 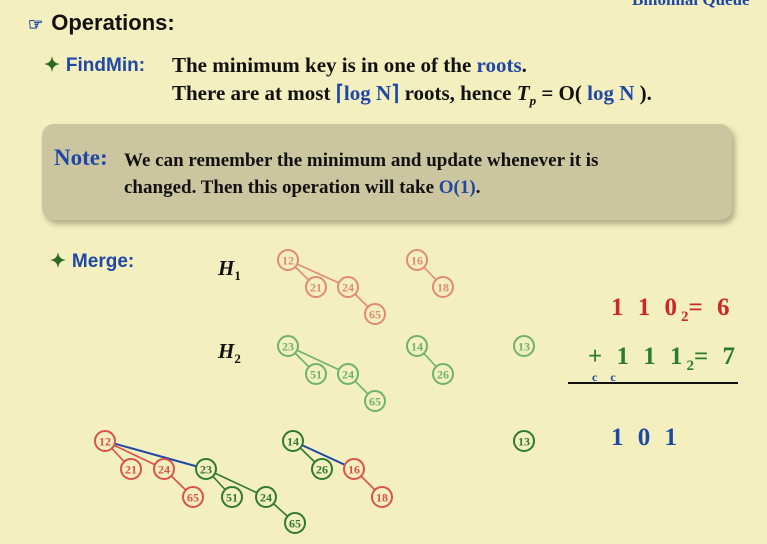 I want to click on result-node-65-label: 65, so click(x=193, y=498).